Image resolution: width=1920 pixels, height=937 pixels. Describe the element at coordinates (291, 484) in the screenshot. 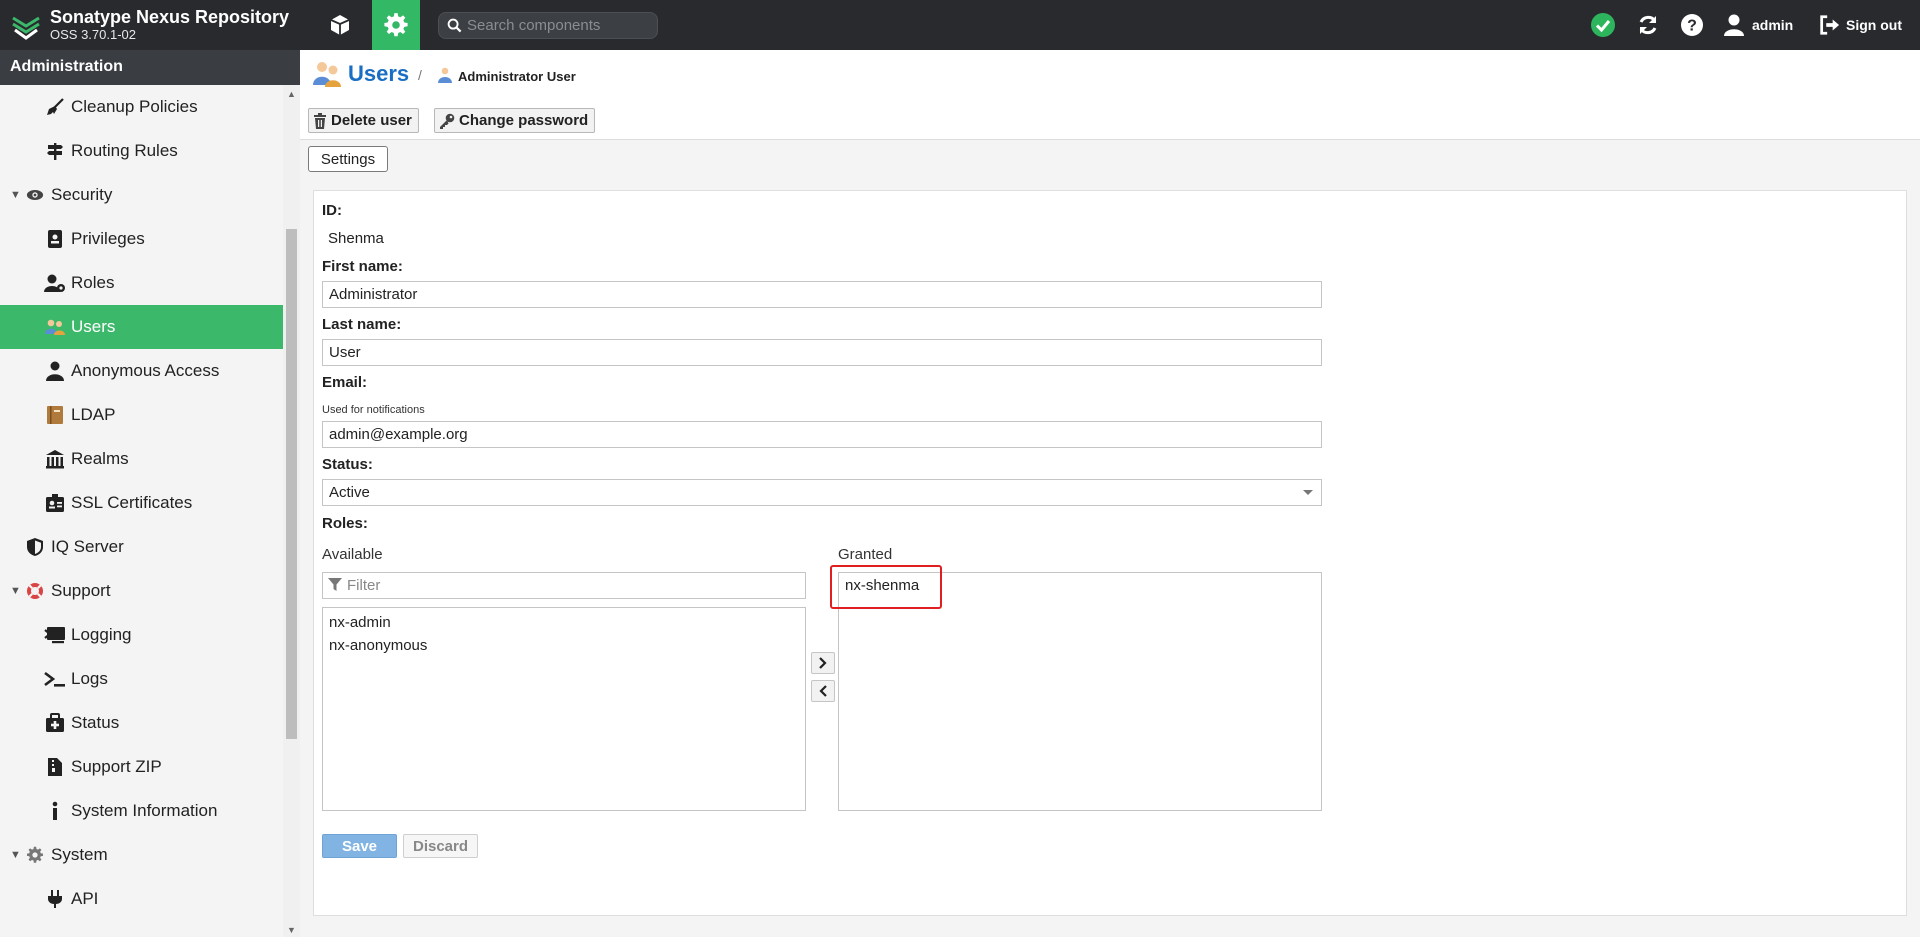

I see `scroll-thumb` at that location.